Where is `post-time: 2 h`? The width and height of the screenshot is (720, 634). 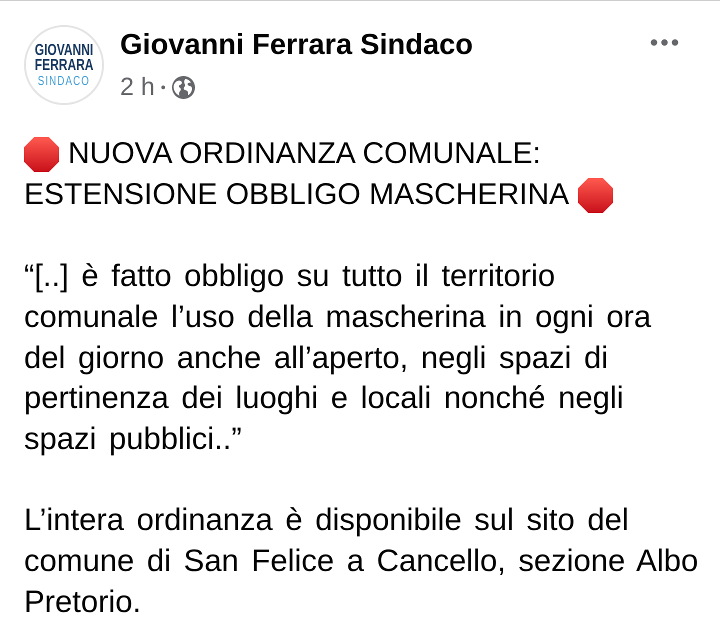
post-time: 2 h is located at coordinates (137, 87).